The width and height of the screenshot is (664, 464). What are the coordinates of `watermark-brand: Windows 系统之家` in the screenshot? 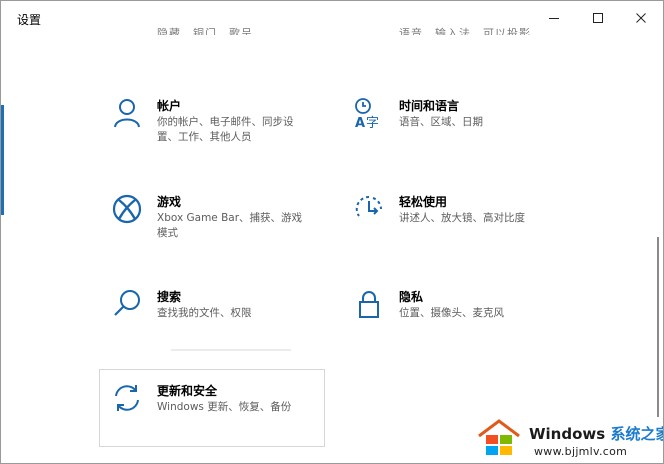 It's located at (596, 433).